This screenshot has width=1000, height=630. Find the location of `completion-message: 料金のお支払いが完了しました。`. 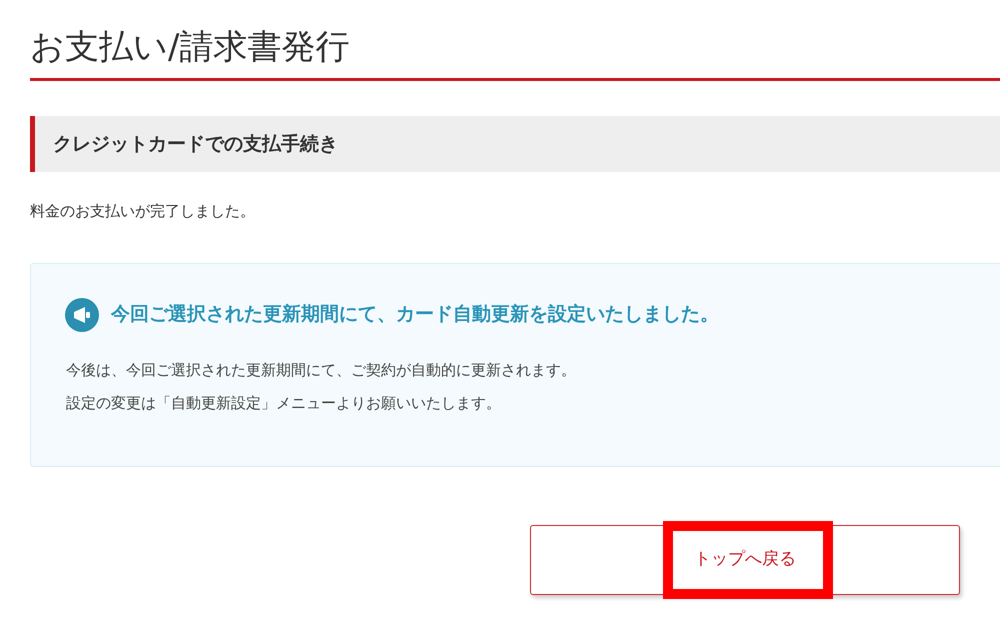

completion-message: 料金のお支払いが完了しました。 is located at coordinates (142, 211).